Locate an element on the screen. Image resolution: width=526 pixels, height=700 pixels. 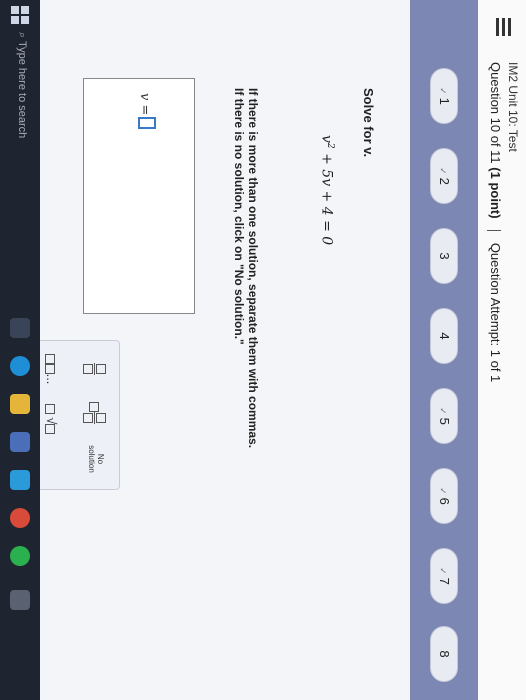
question-button-8: 8 is located at coordinates (444, 654).